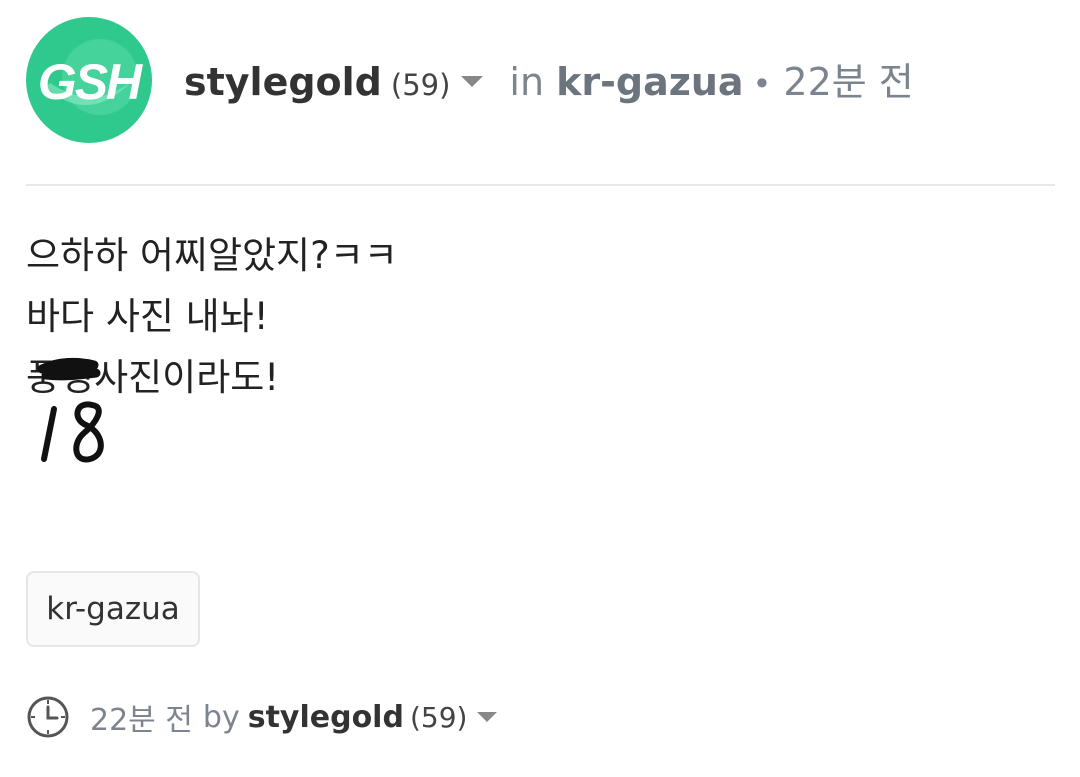 Image resolution: width=1080 pixels, height=777 pixels. Describe the element at coordinates (649, 82) in the screenshot. I see `community-link: kr-gazua` at that location.